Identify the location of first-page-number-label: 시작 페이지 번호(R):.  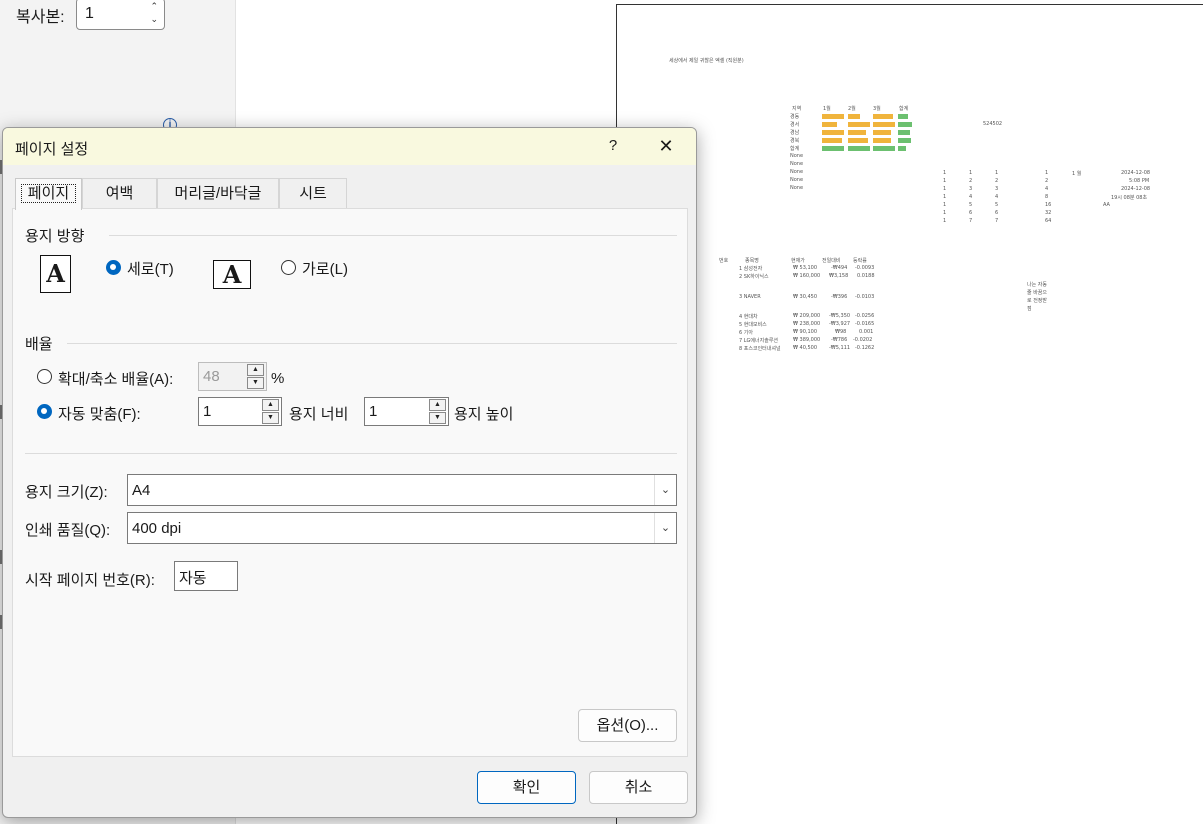
(90, 580).